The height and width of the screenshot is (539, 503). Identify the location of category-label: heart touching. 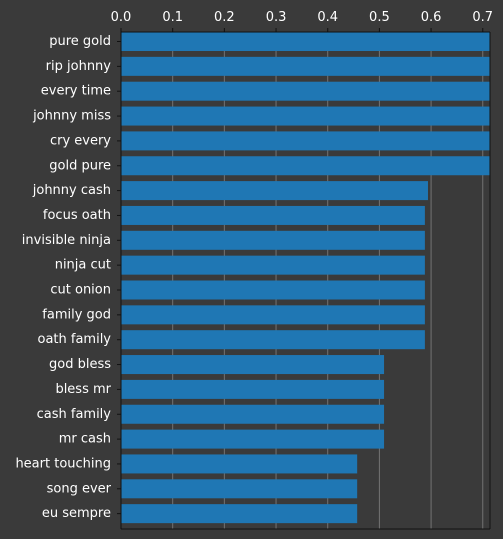
(63, 463).